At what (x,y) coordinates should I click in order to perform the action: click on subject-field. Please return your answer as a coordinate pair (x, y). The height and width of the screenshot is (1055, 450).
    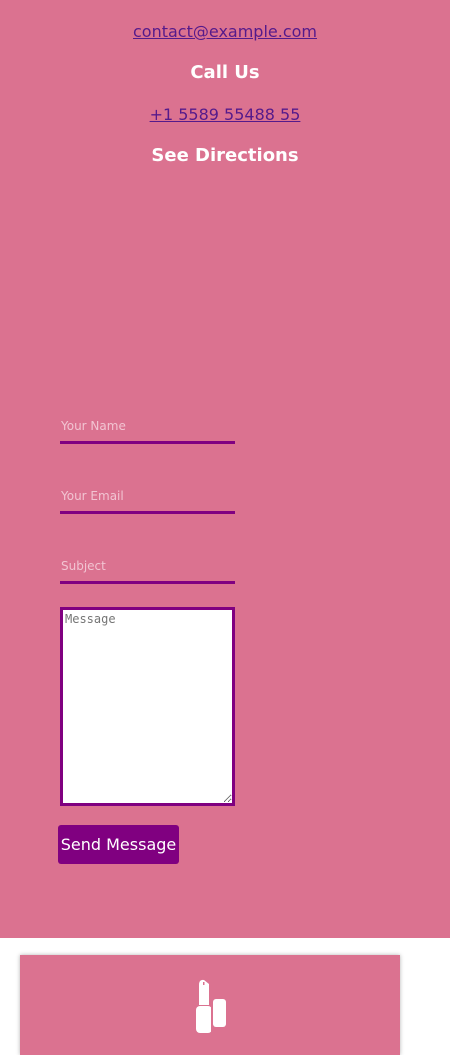
    Looking at the image, I should click on (147, 567).